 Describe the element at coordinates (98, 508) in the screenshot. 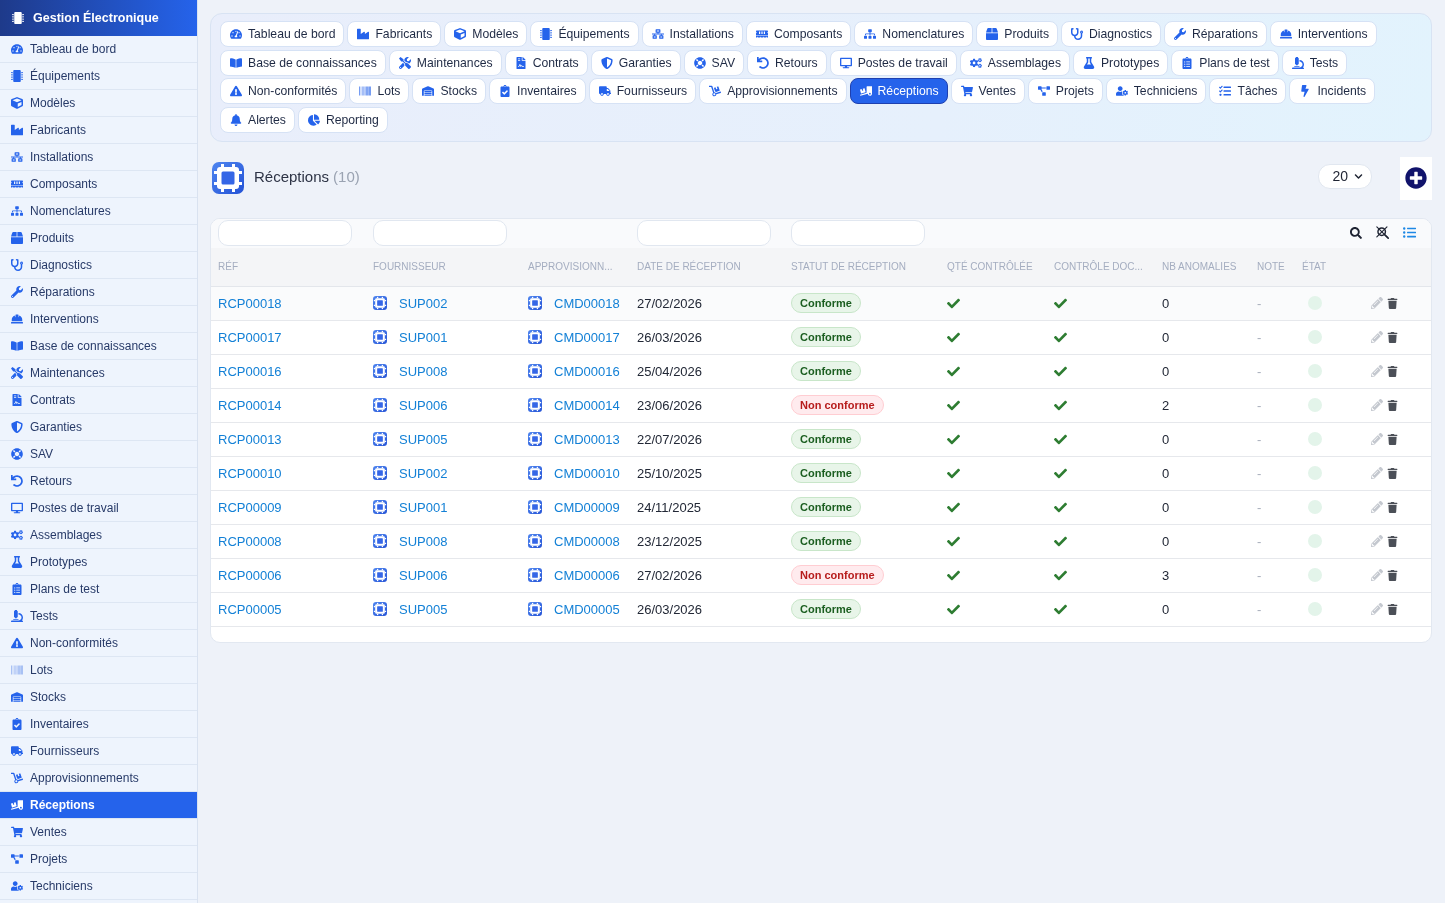

I see `sidebar-item: Postes de travail` at that location.